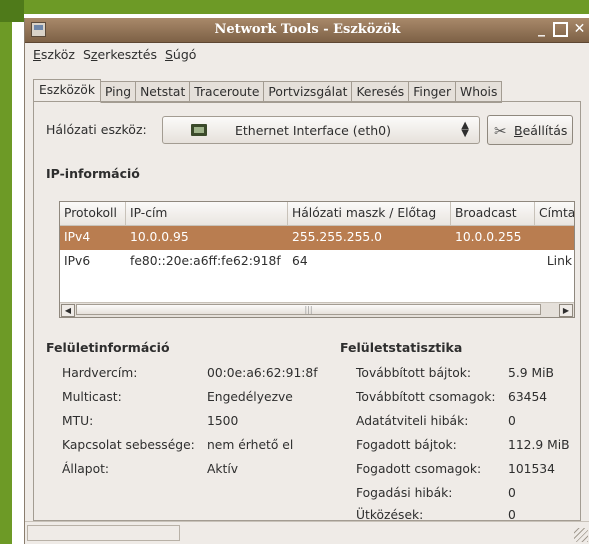 This screenshot has width=589, height=544. I want to click on scrollbar-thumb: |||, so click(308, 309).